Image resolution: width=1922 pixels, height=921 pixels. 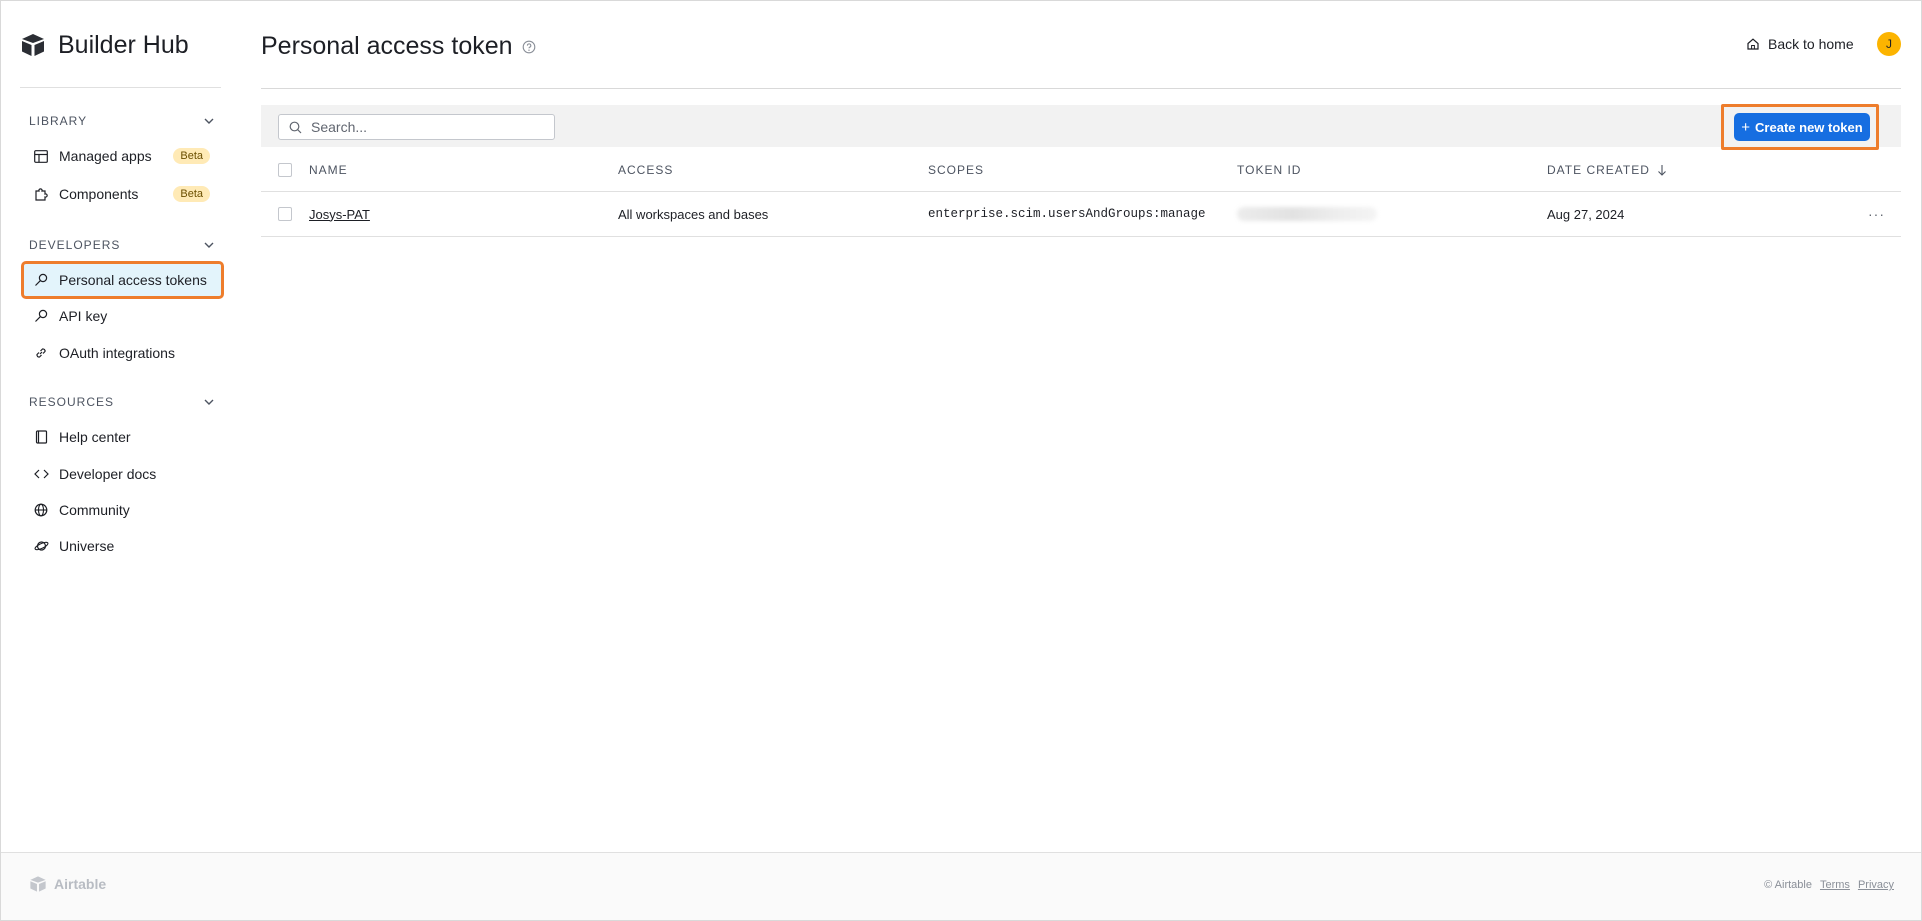 I want to click on section-resources-header: RESOURCES, so click(x=122, y=402).